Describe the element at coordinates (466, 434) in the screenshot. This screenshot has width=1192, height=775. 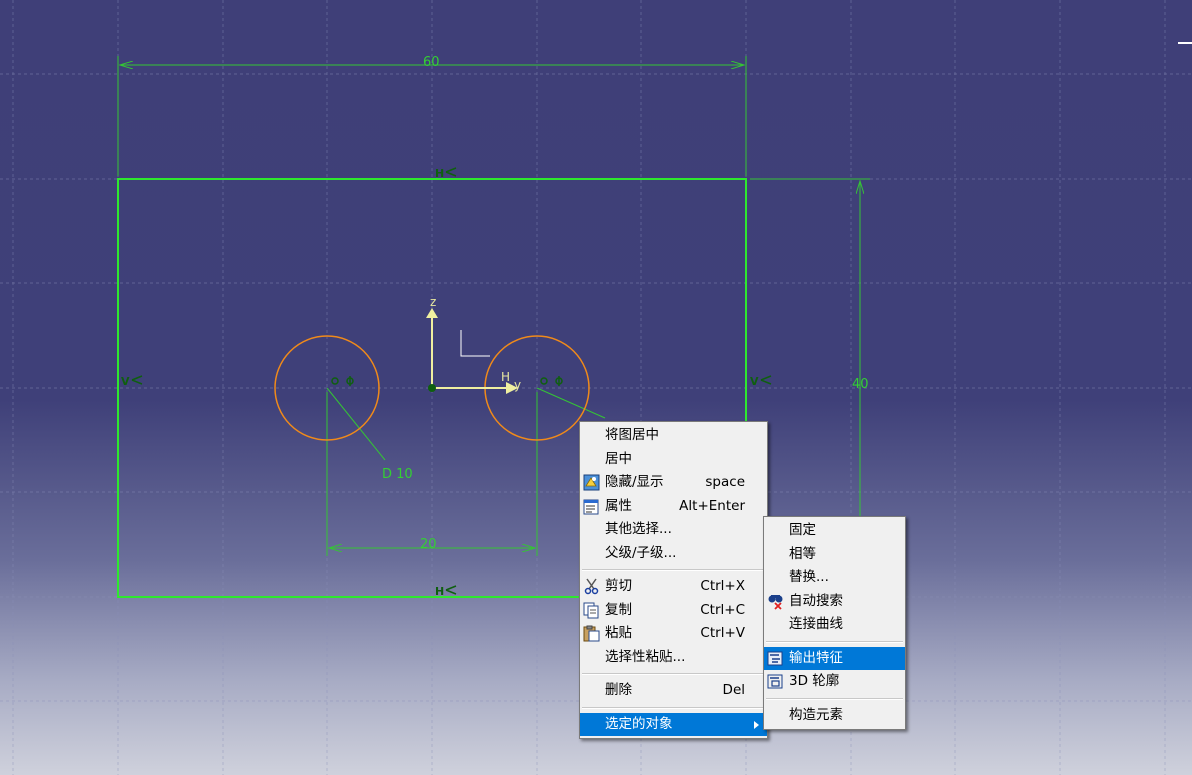
I see `dimension-diameter: D 10` at that location.